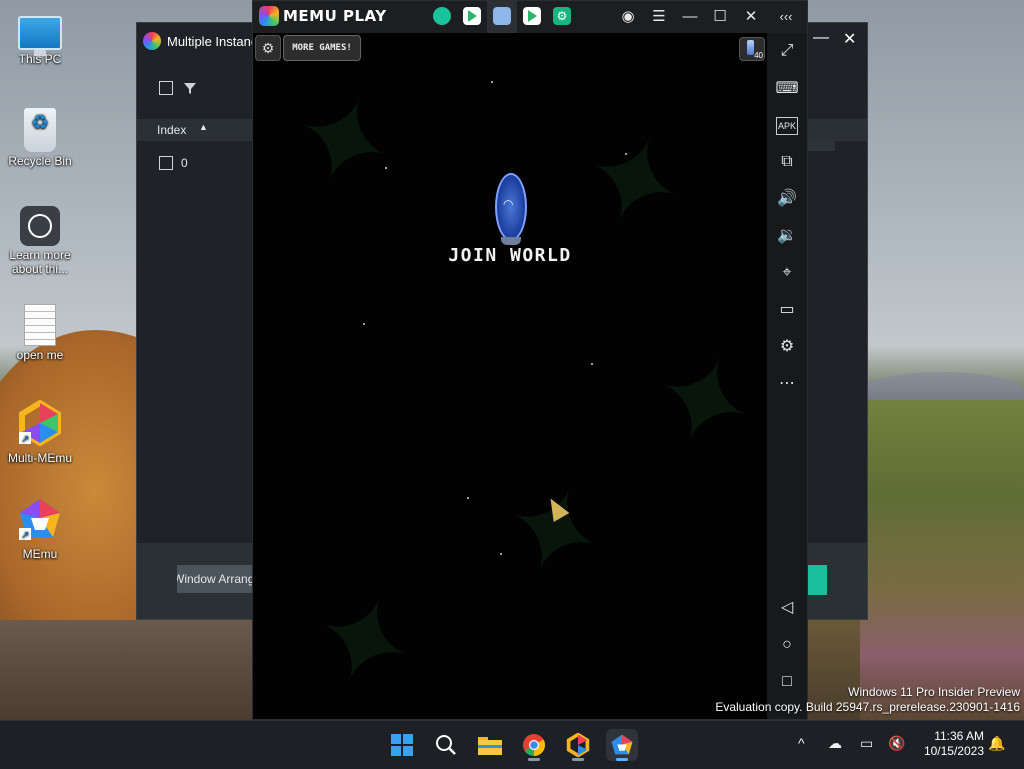 Image resolution: width=1024 pixels, height=769 pixels. What do you see at coordinates (184, 163) in the screenshot?
I see `row-index: 0` at bounding box center [184, 163].